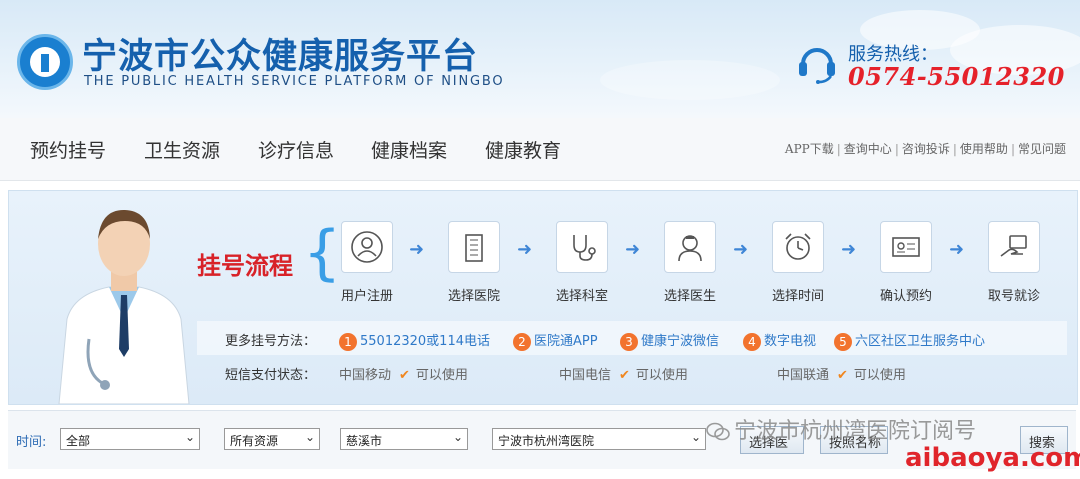 This screenshot has width=1080, height=479. Describe the element at coordinates (1042, 149) in the screenshot. I see `link-faq: 常见问题` at that location.